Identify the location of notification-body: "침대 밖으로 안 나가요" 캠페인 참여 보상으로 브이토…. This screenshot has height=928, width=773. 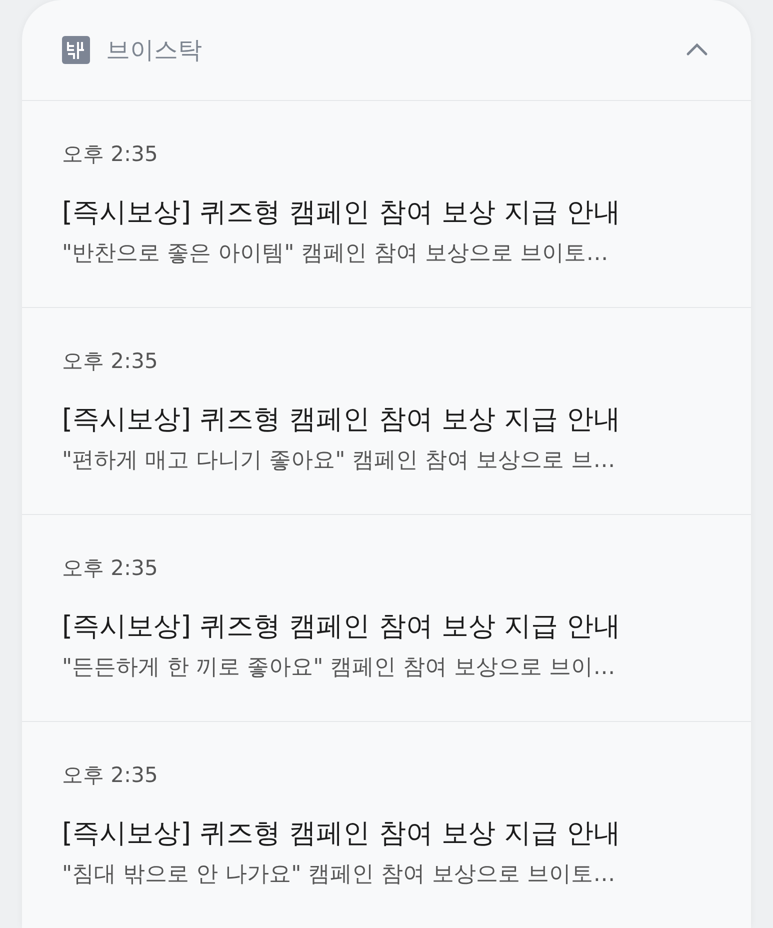
(339, 875).